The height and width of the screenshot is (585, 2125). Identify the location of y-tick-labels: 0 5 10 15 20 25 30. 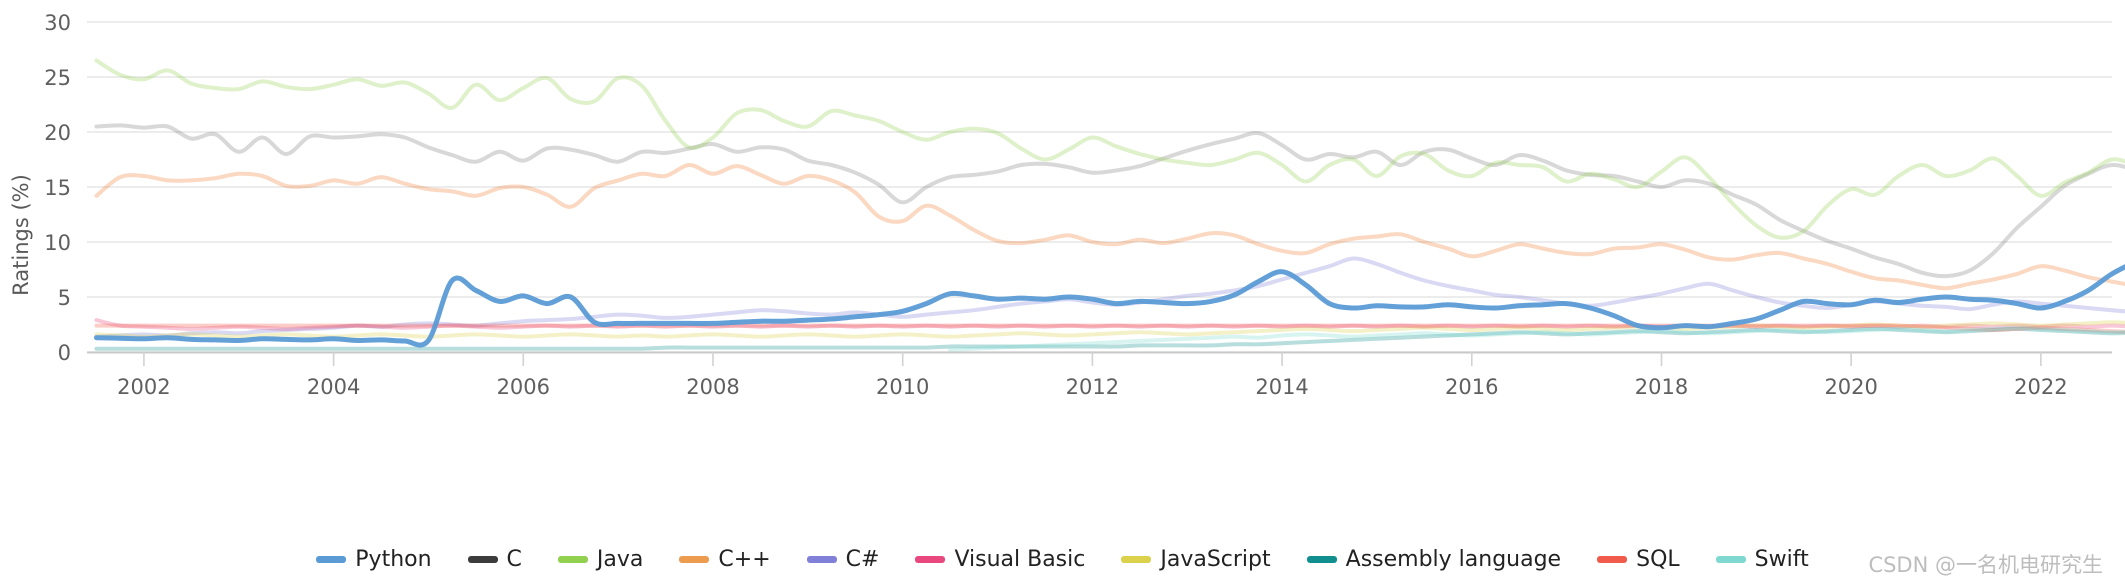
(57, 188).